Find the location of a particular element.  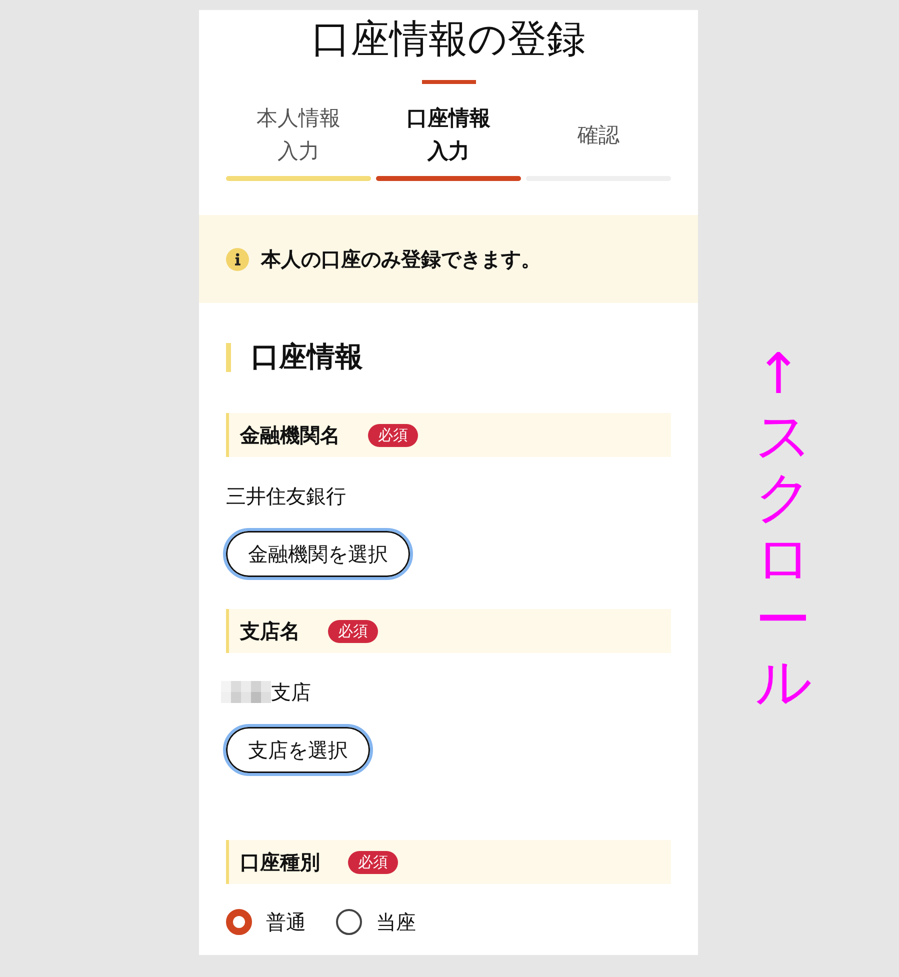

field-label: 金融機関名 is located at coordinates (290, 435).